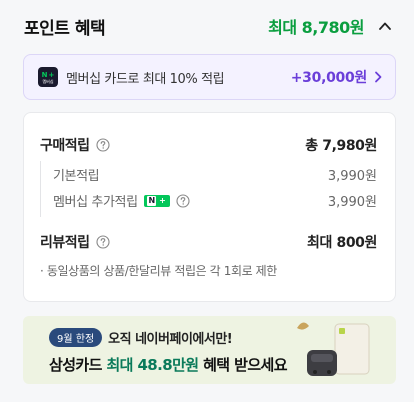 The width and height of the screenshot is (414, 402). I want to click on purchase-point-total: 총 7,980원, so click(341, 146).